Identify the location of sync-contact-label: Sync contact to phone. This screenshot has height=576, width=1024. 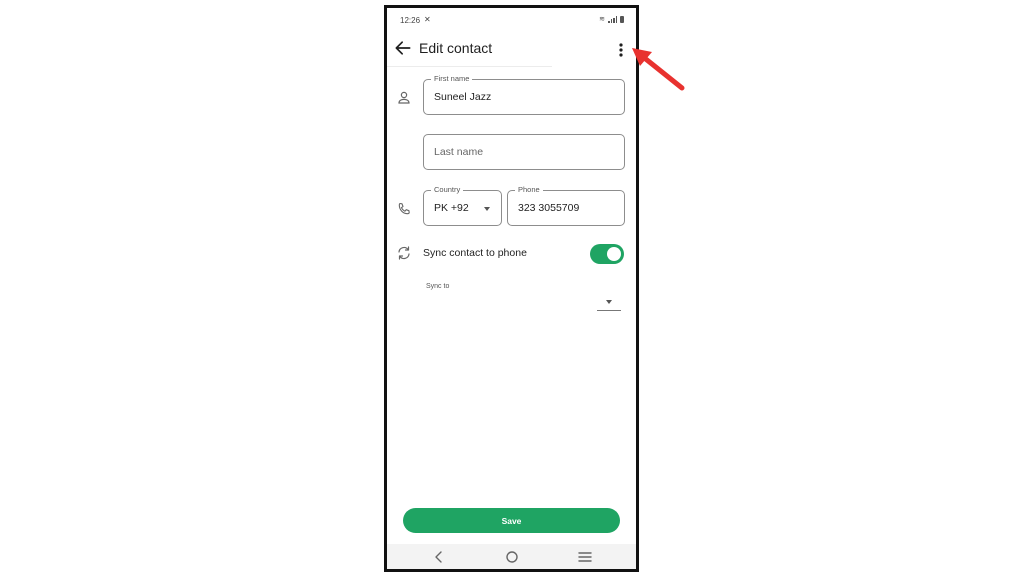
(475, 253).